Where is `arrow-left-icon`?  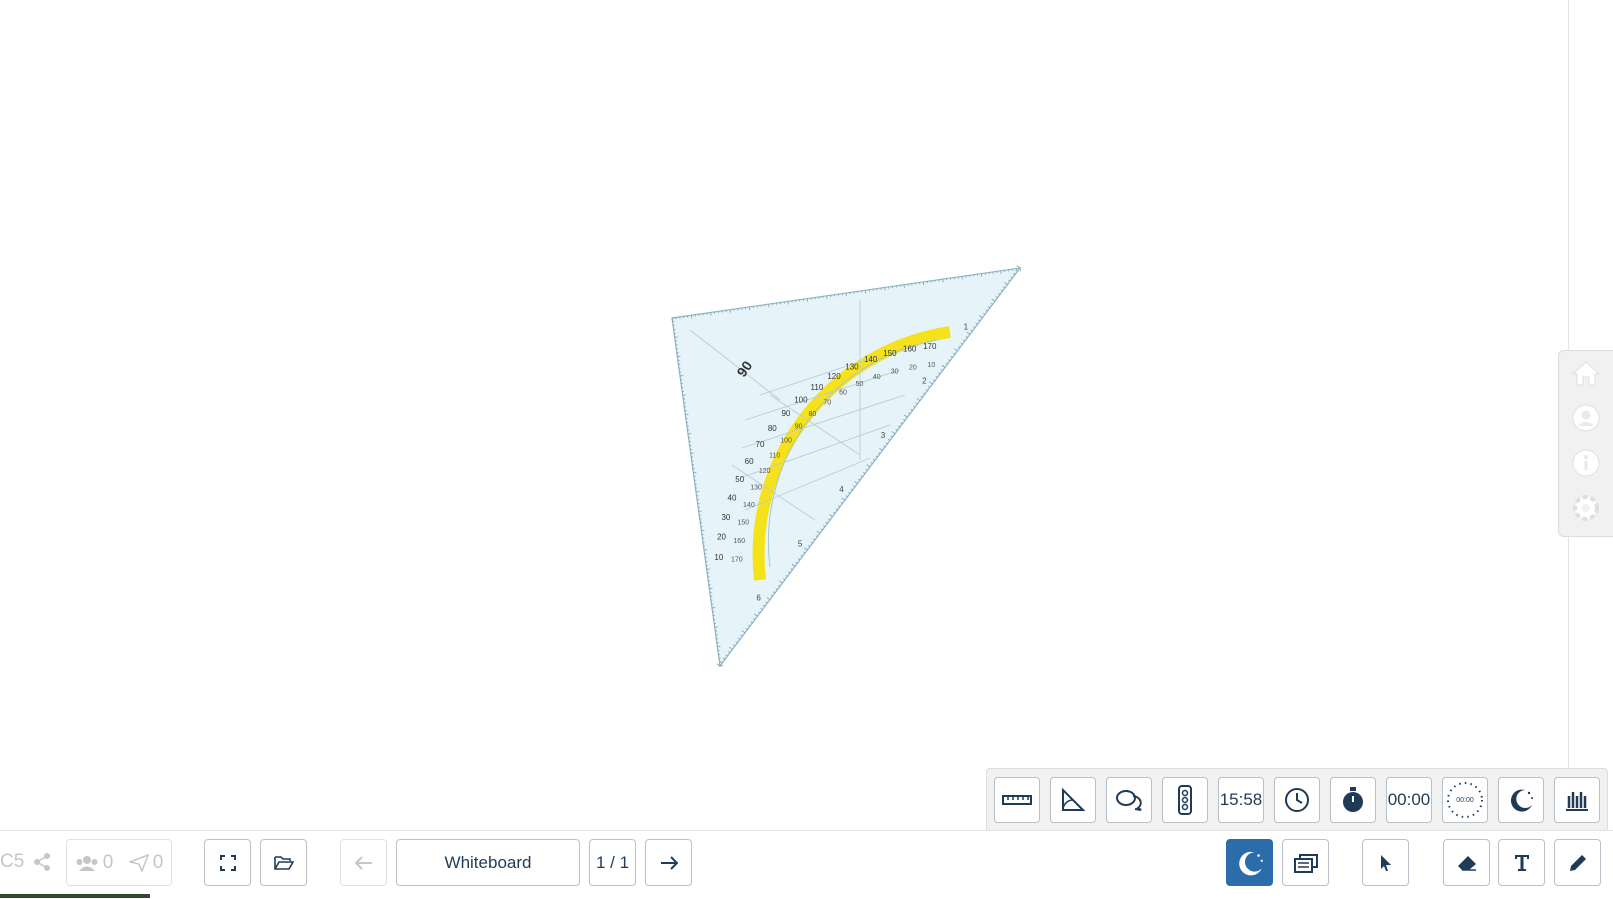
arrow-left-icon is located at coordinates (364, 863).